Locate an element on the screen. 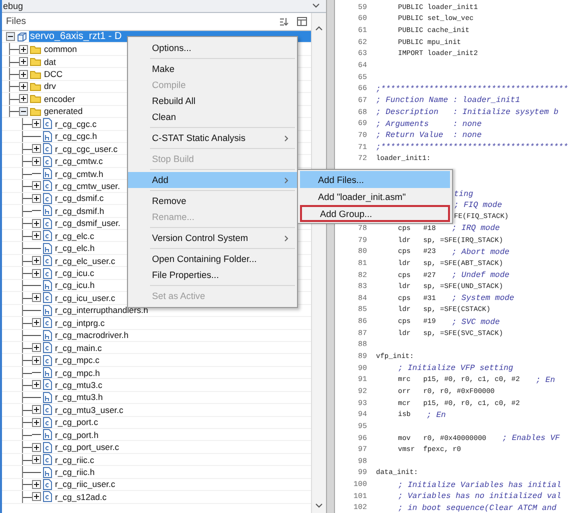  tree-item: r_cg_cmtw.h is located at coordinates (79, 173).